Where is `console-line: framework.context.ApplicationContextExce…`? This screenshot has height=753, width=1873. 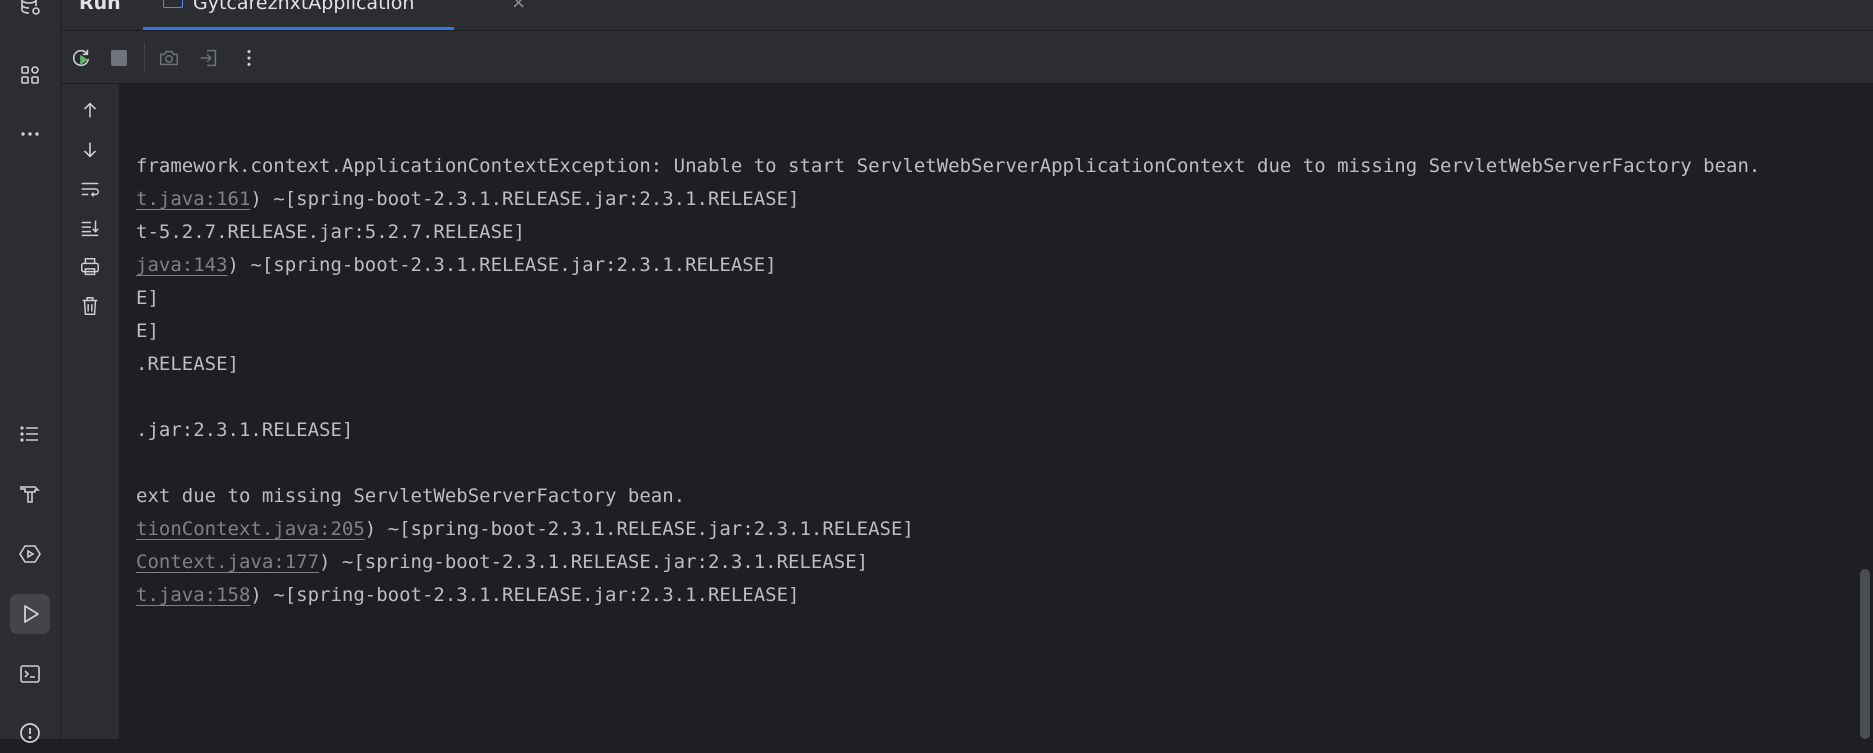 console-line: framework.context.ApplicationContextExce… is located at coordinates (948, 166).